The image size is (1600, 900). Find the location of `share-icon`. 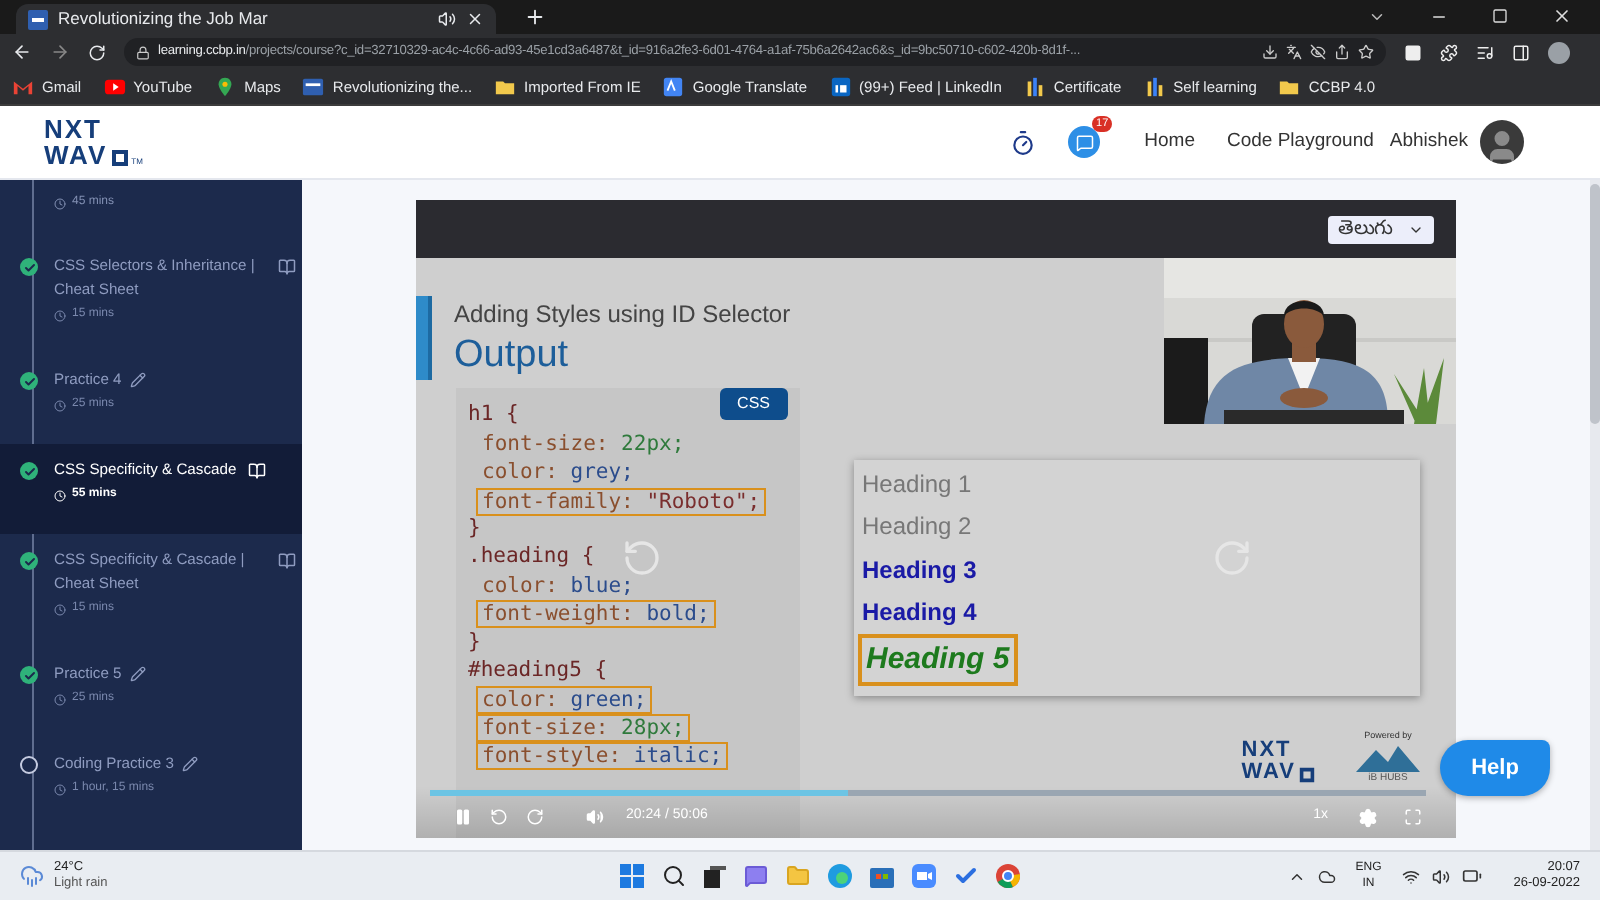

share-icon is located at coordinates (1342, 52).